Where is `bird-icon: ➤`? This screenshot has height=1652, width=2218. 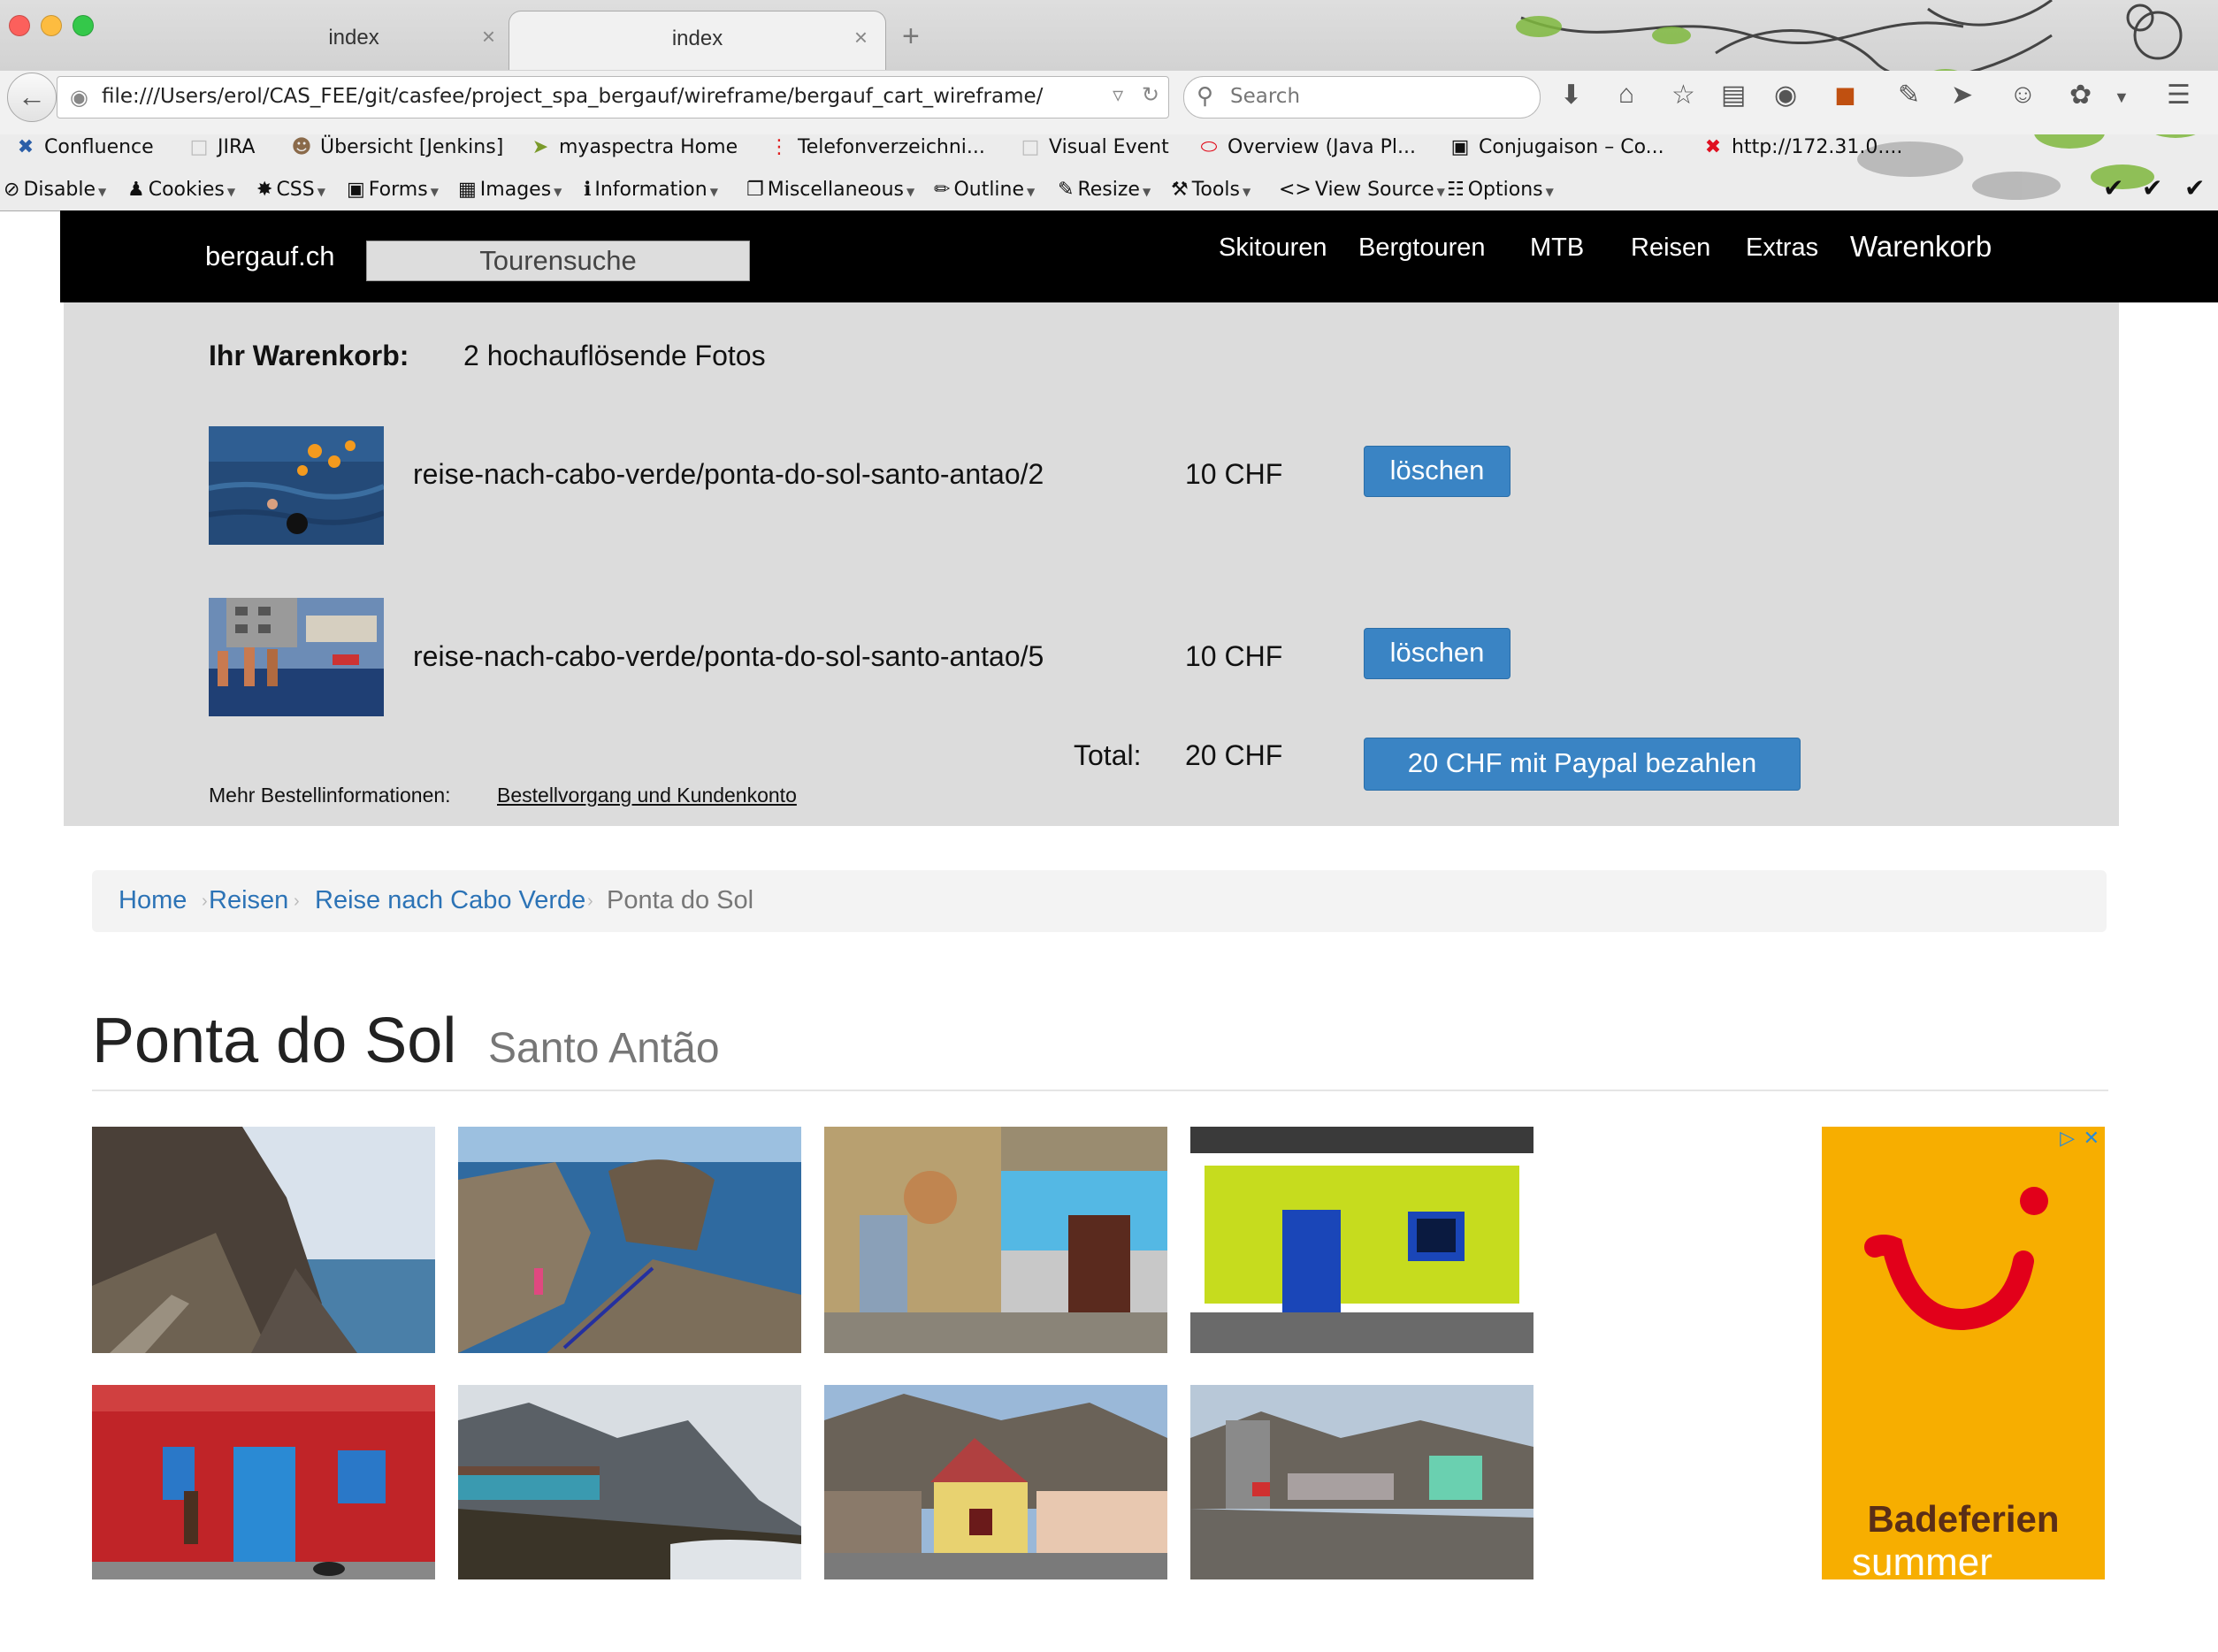 bird-icon: ➤ is located at coordinates (540, 147).